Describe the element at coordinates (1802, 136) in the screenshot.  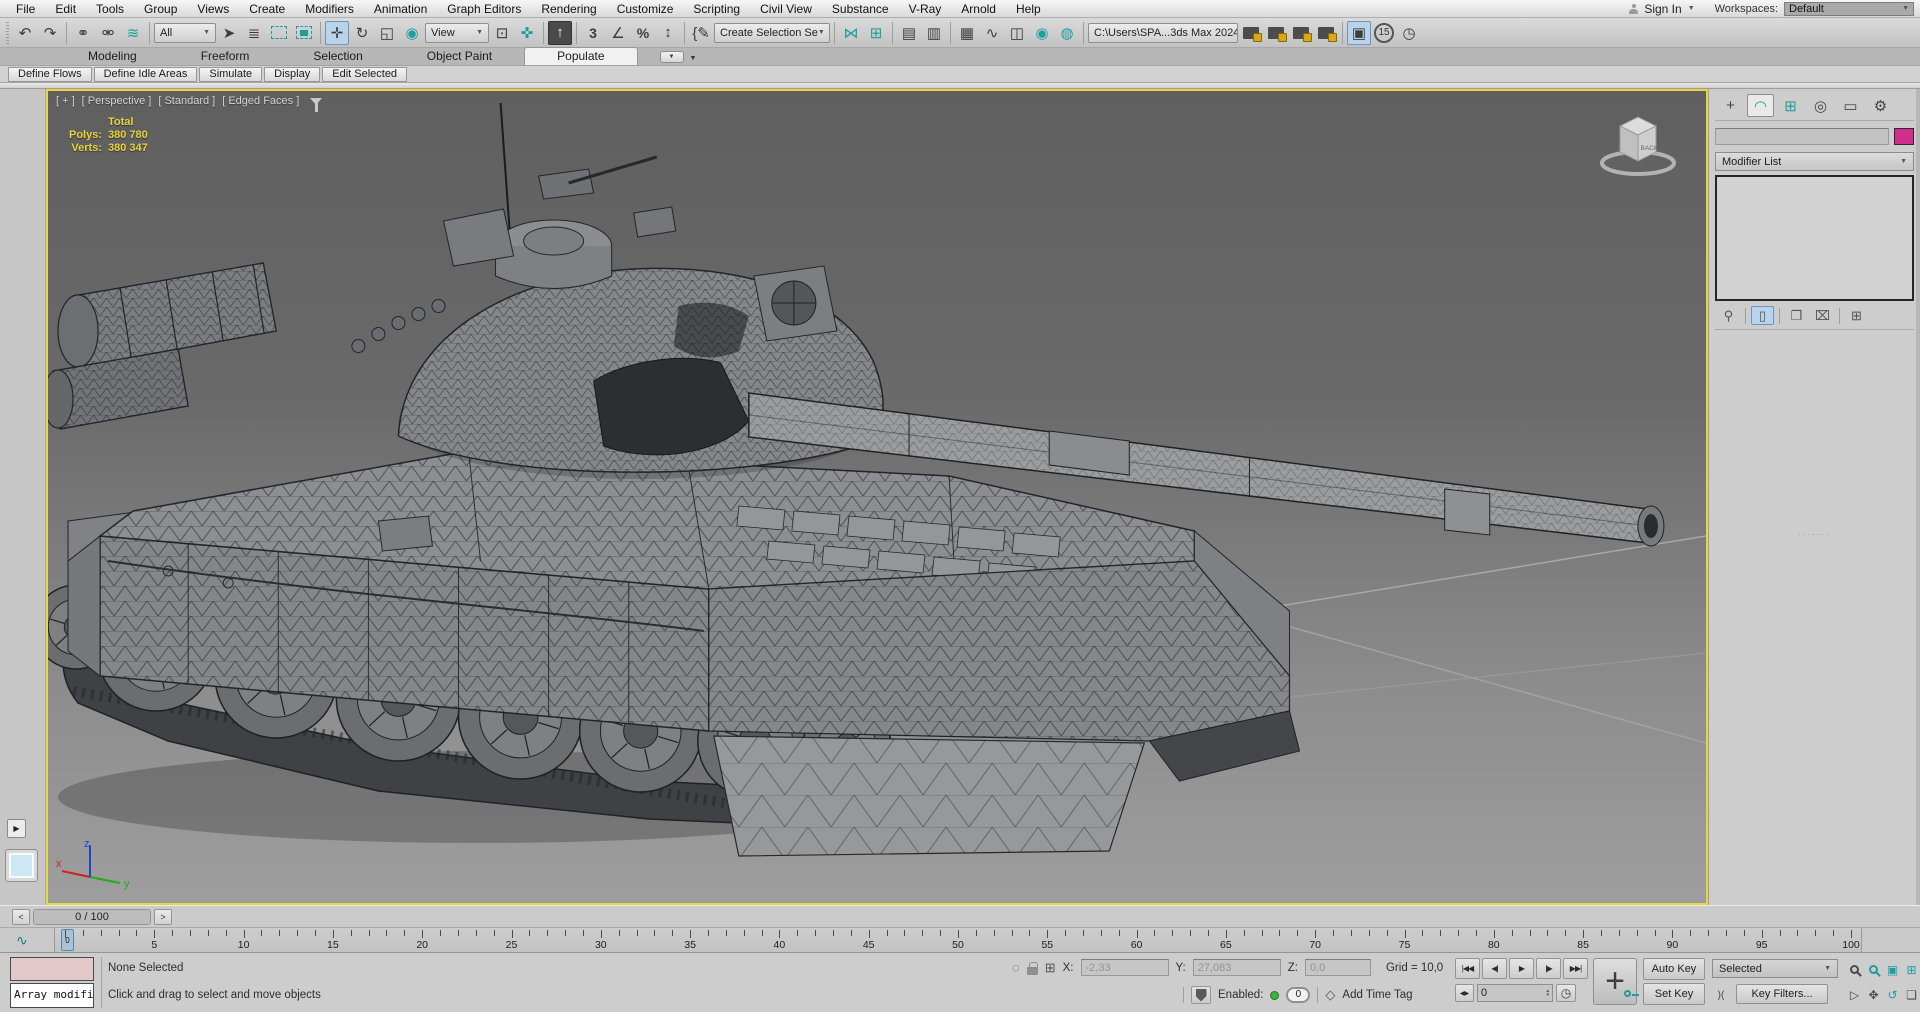
I see `object-name-field` at that location.